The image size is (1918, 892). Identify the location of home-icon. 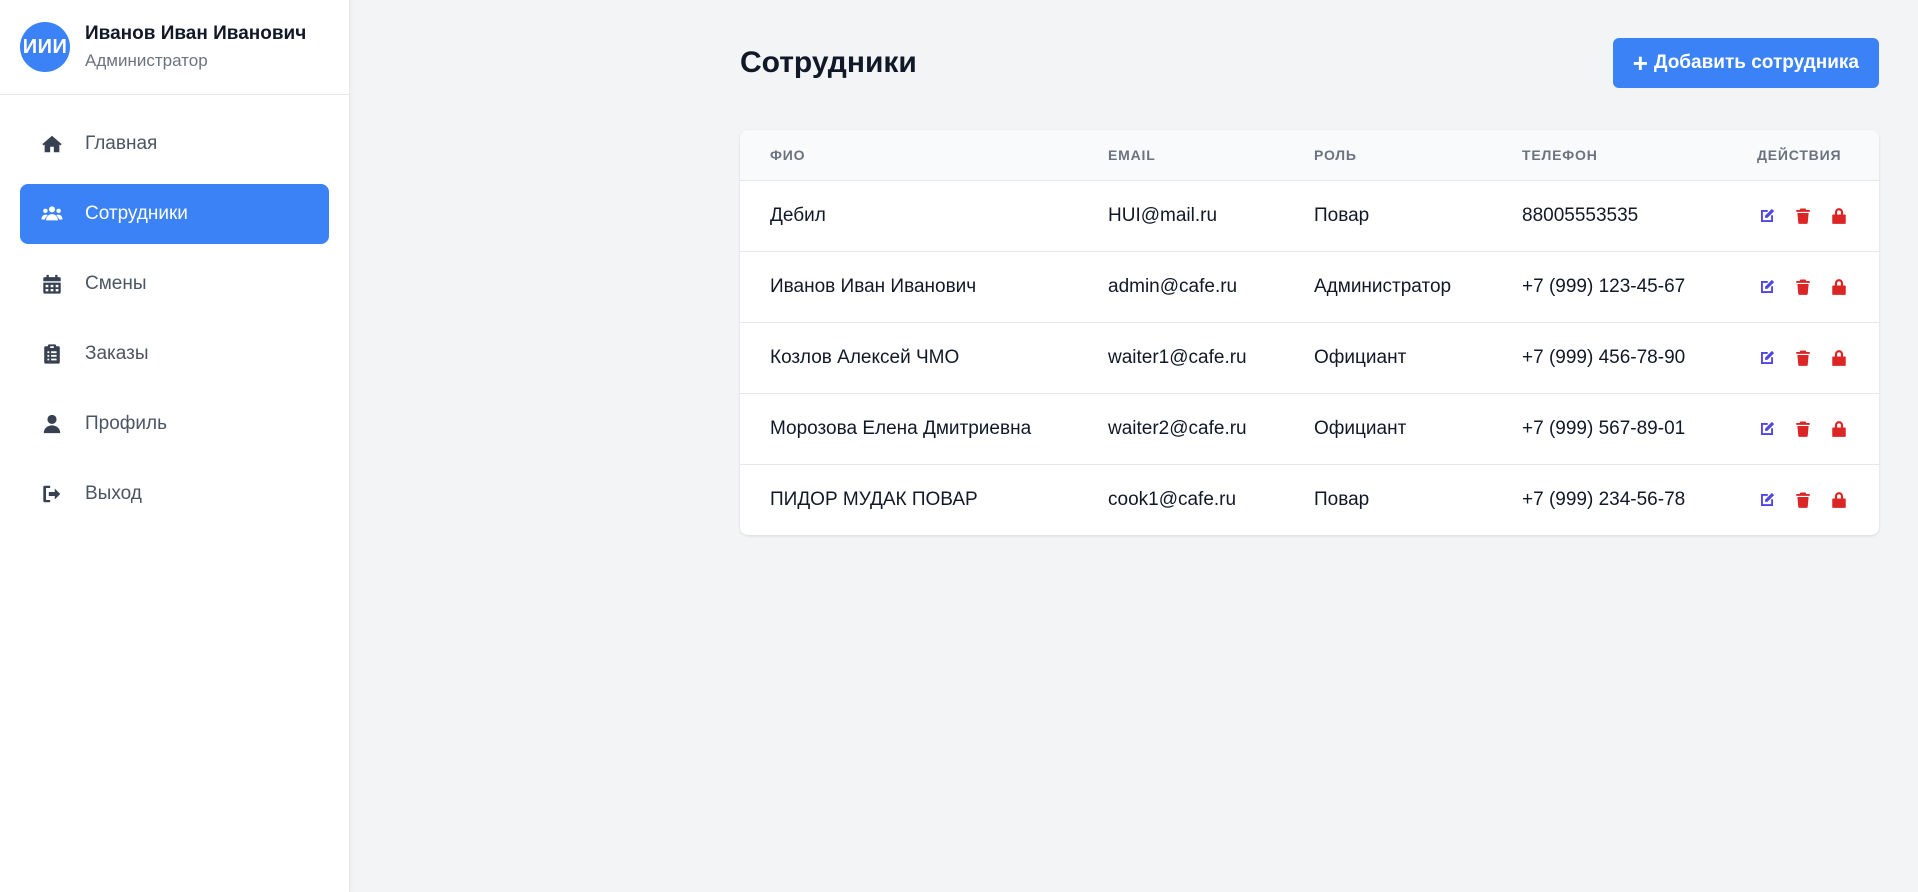
(52, 144).